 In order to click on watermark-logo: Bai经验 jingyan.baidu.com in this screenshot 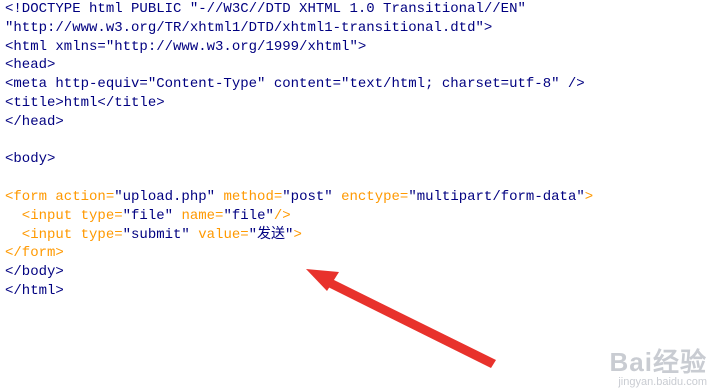, I will do `click(658, 368)`.